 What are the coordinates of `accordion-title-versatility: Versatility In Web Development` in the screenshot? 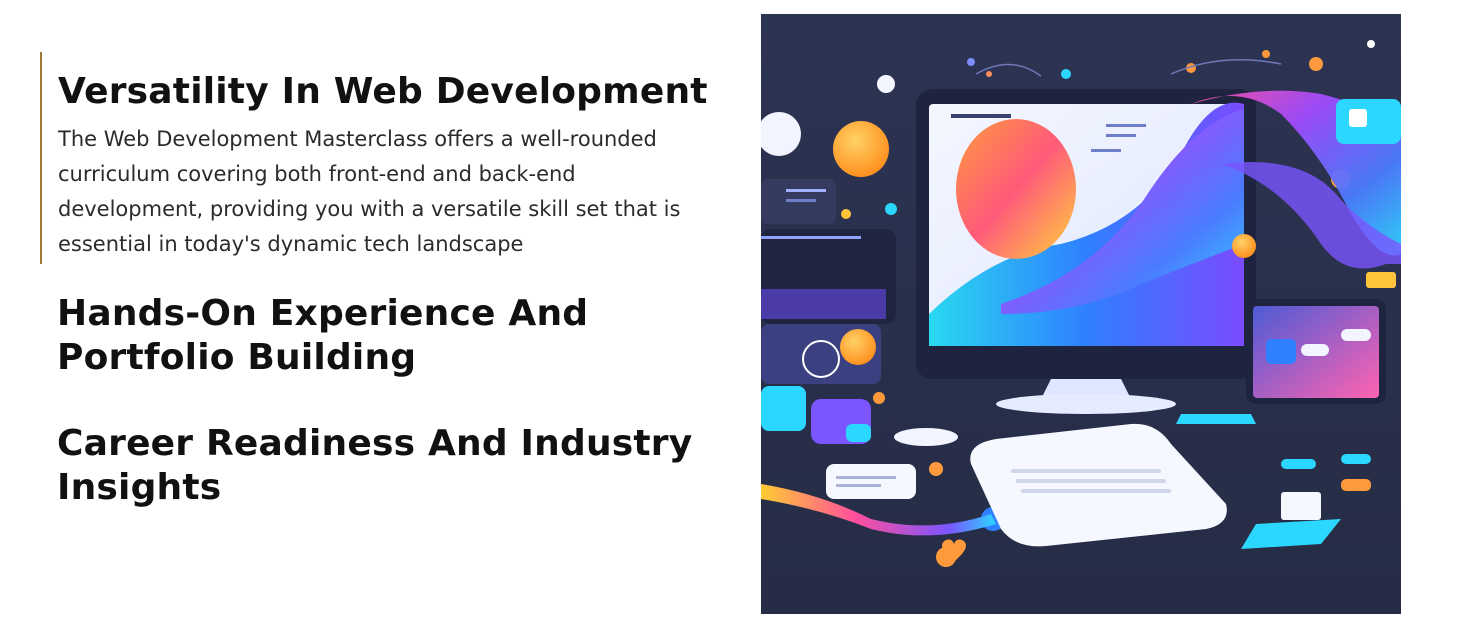 It's located at (389, 83).